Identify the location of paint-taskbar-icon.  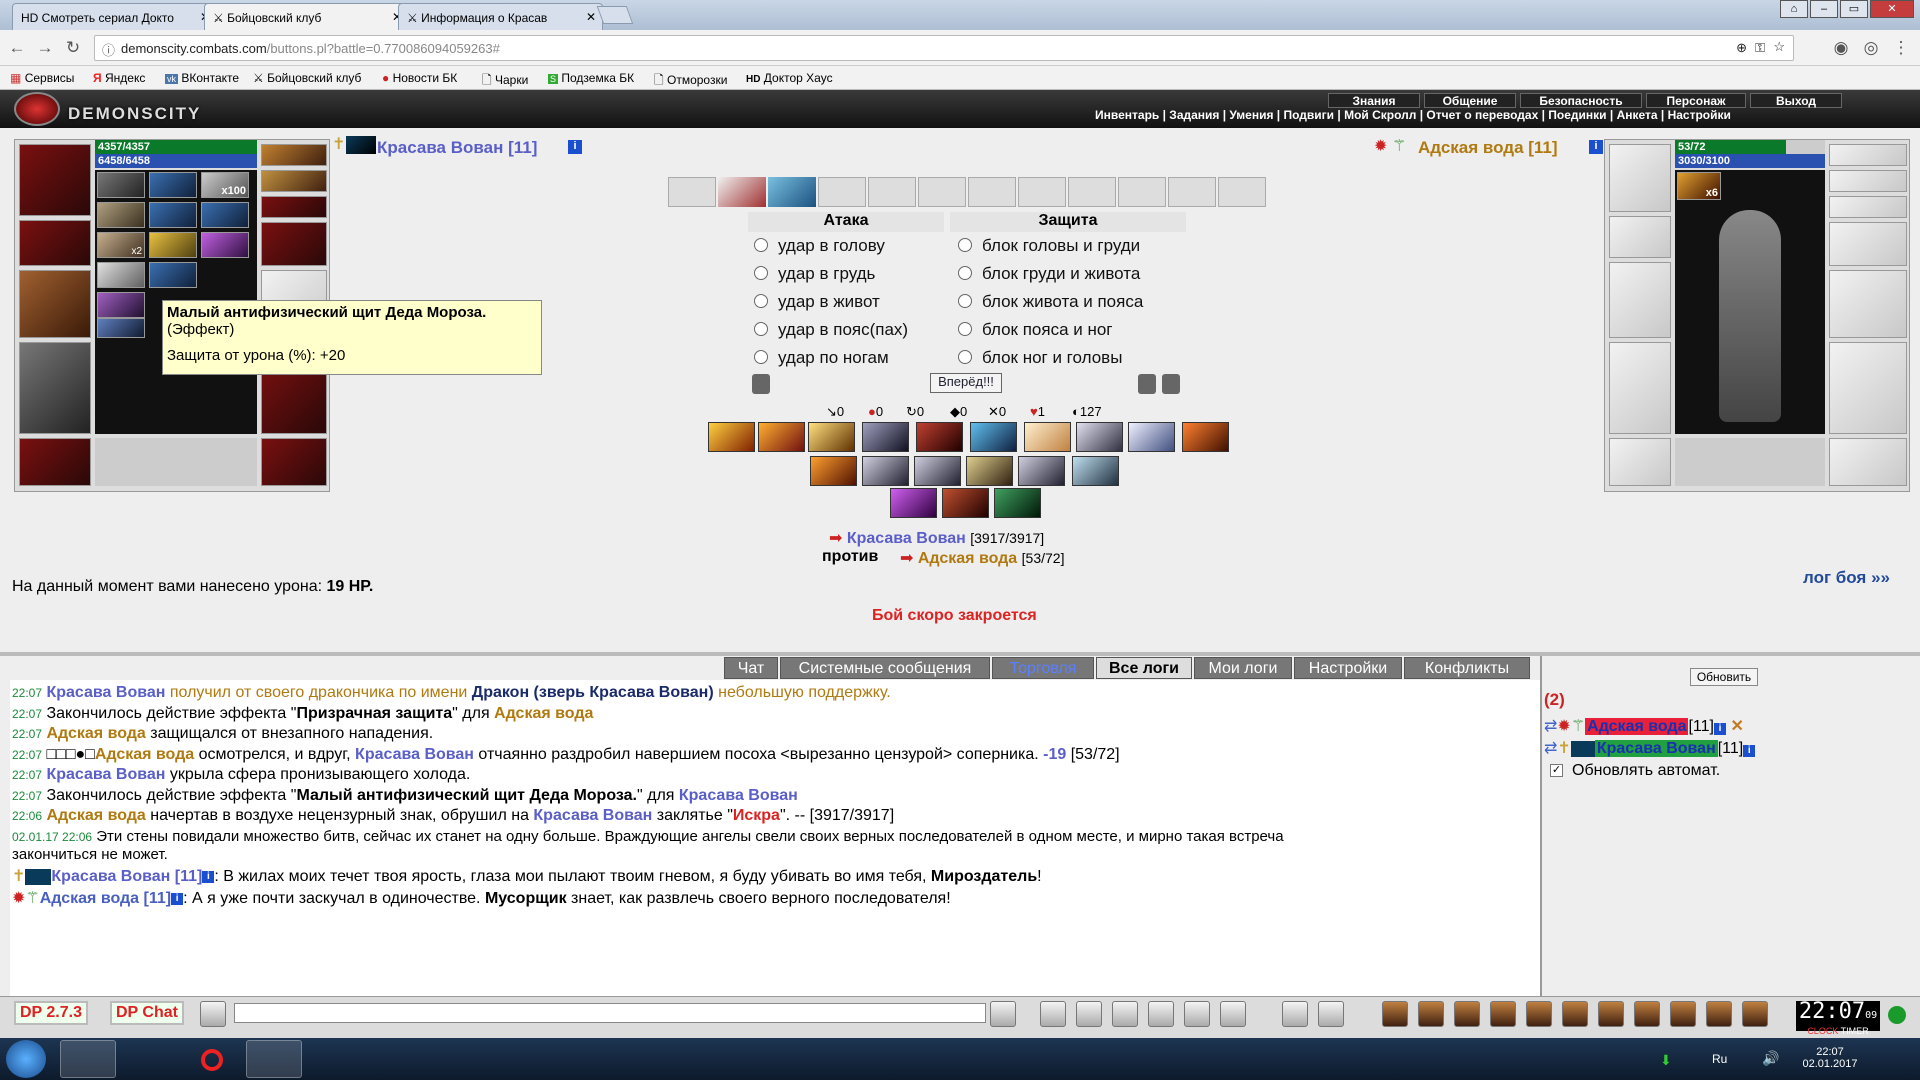
(274, 1059).